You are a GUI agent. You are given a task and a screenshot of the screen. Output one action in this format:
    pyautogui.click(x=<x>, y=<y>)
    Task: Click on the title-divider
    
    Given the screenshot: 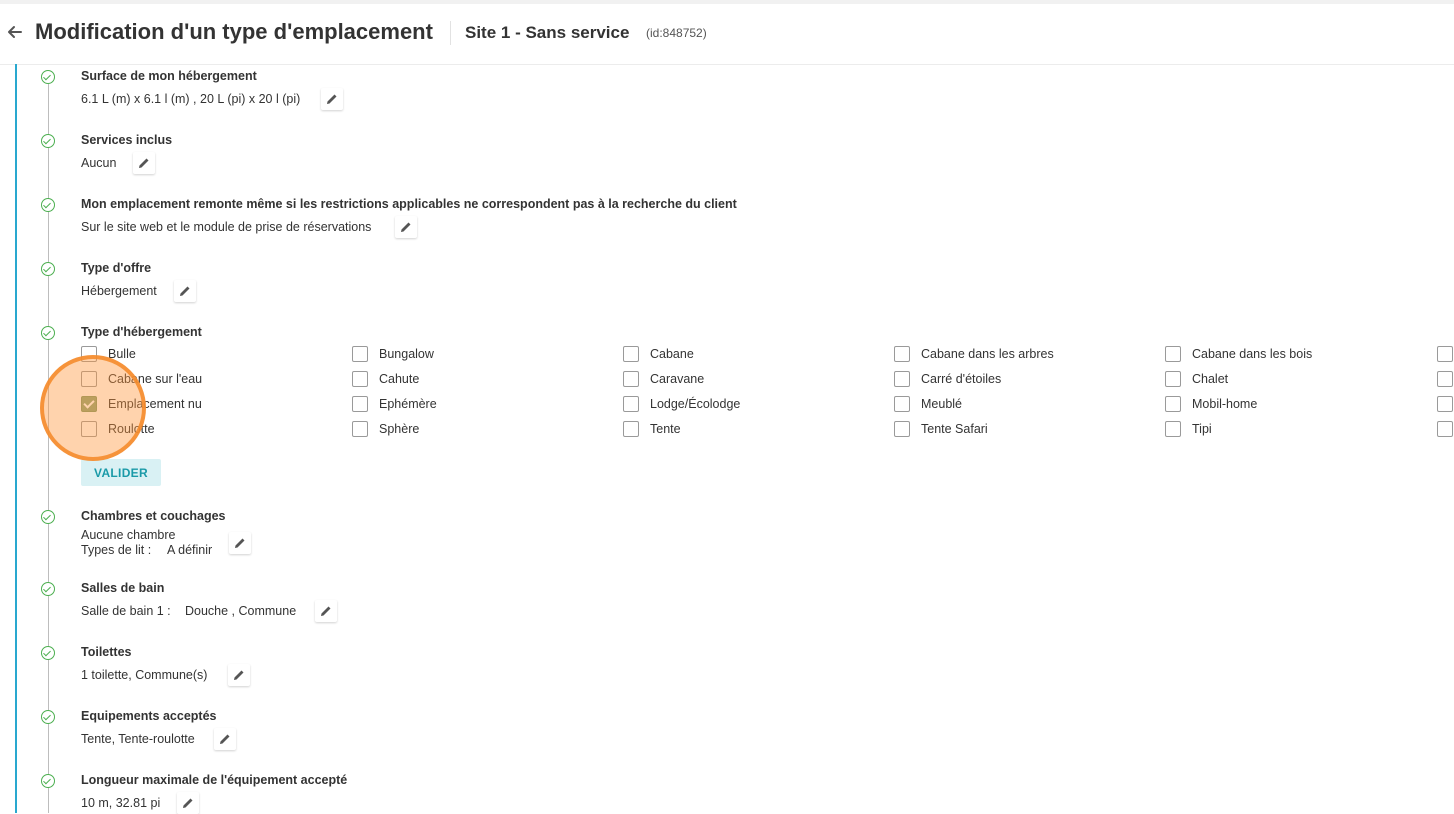 What is the action you would take?
    pyautogui.click(x=450, y=33)
    